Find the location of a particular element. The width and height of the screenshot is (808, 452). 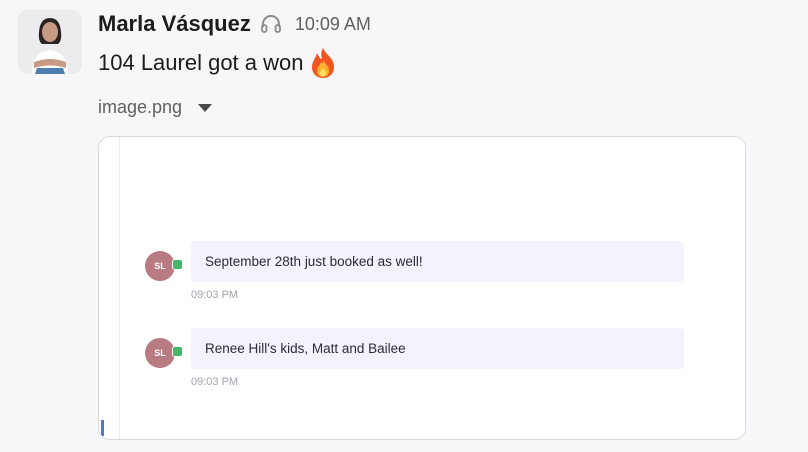

attachment-toggle: image.png is located at coordinates (155, 107).